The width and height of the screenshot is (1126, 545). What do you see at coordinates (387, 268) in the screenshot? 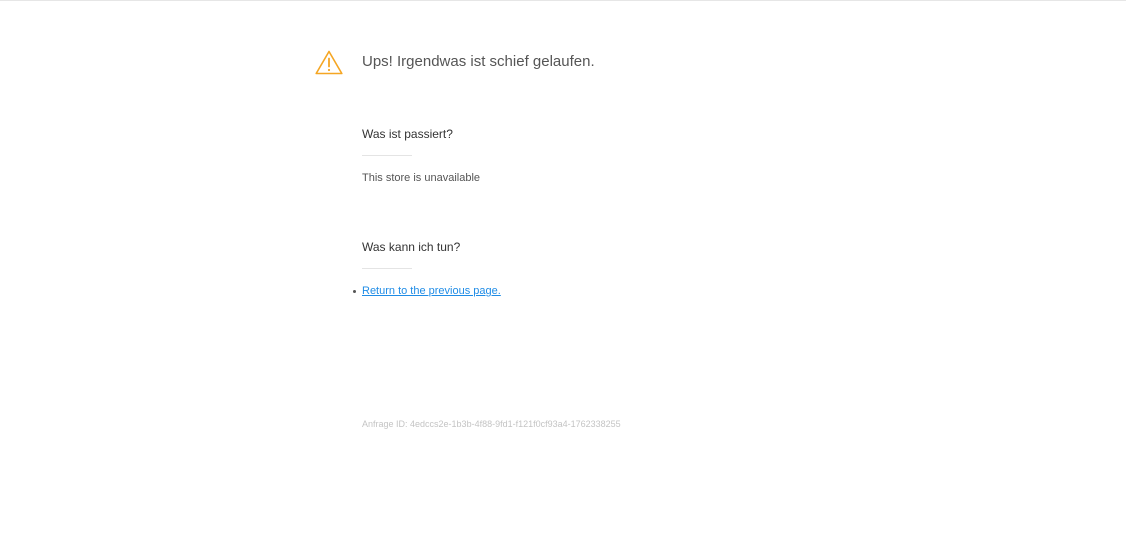
I see `what-can-i-do-divider` at bounding box center [387, 268].